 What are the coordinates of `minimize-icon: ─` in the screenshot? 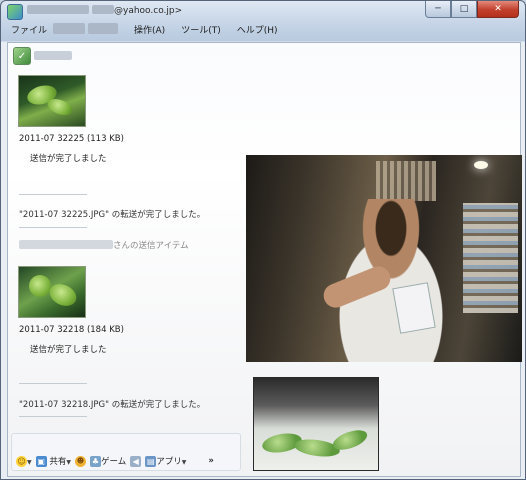 It's located at (438, 9).